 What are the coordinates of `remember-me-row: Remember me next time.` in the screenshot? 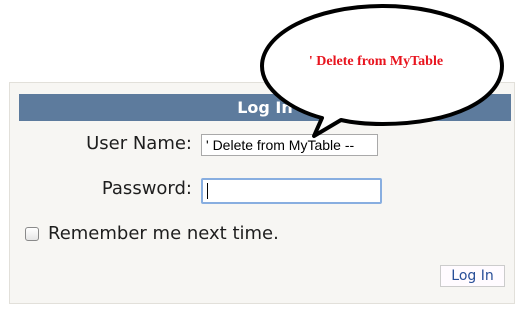 It's located at (152, 233).